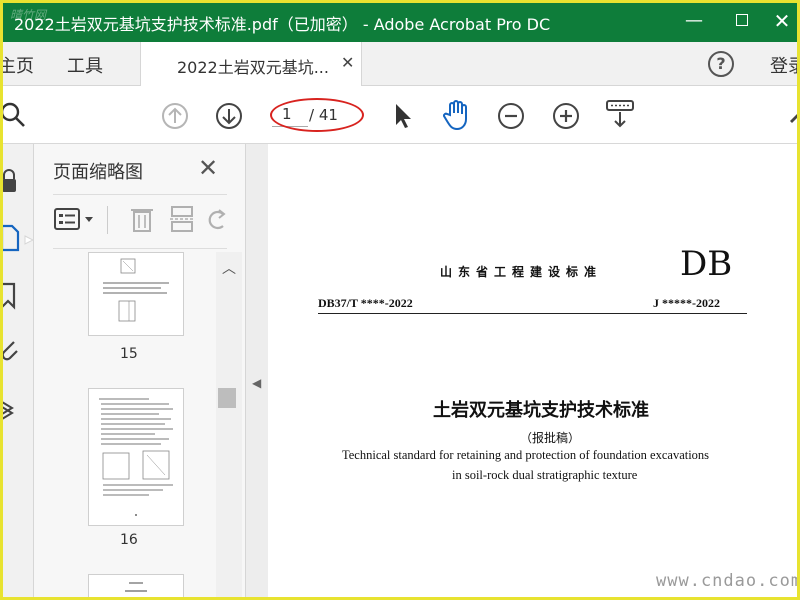 Image resolution: width=800 pixels, height=600 pixels. Describe the element at coordinates (182, 219) in the screenshot. I see `extract-page-icon` at that location.